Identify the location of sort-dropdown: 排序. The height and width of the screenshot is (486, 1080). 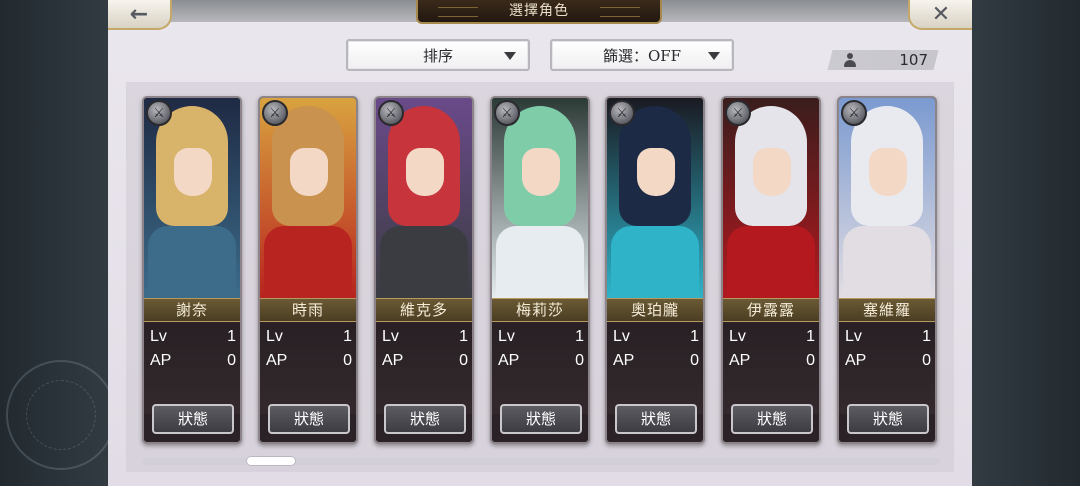
(438, 55).